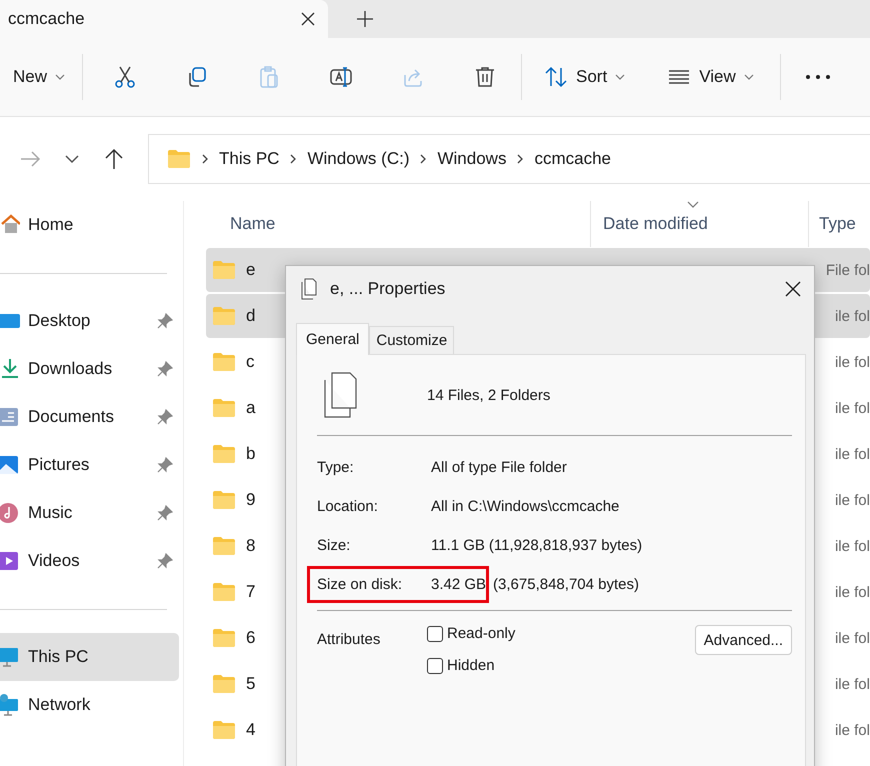 The image size is (870, 766). What do you see at coordinates (565, 545) in the screenshot?
I see `property-detail: (11,928,818,937 bytes)` at bounding box center [565, 545].